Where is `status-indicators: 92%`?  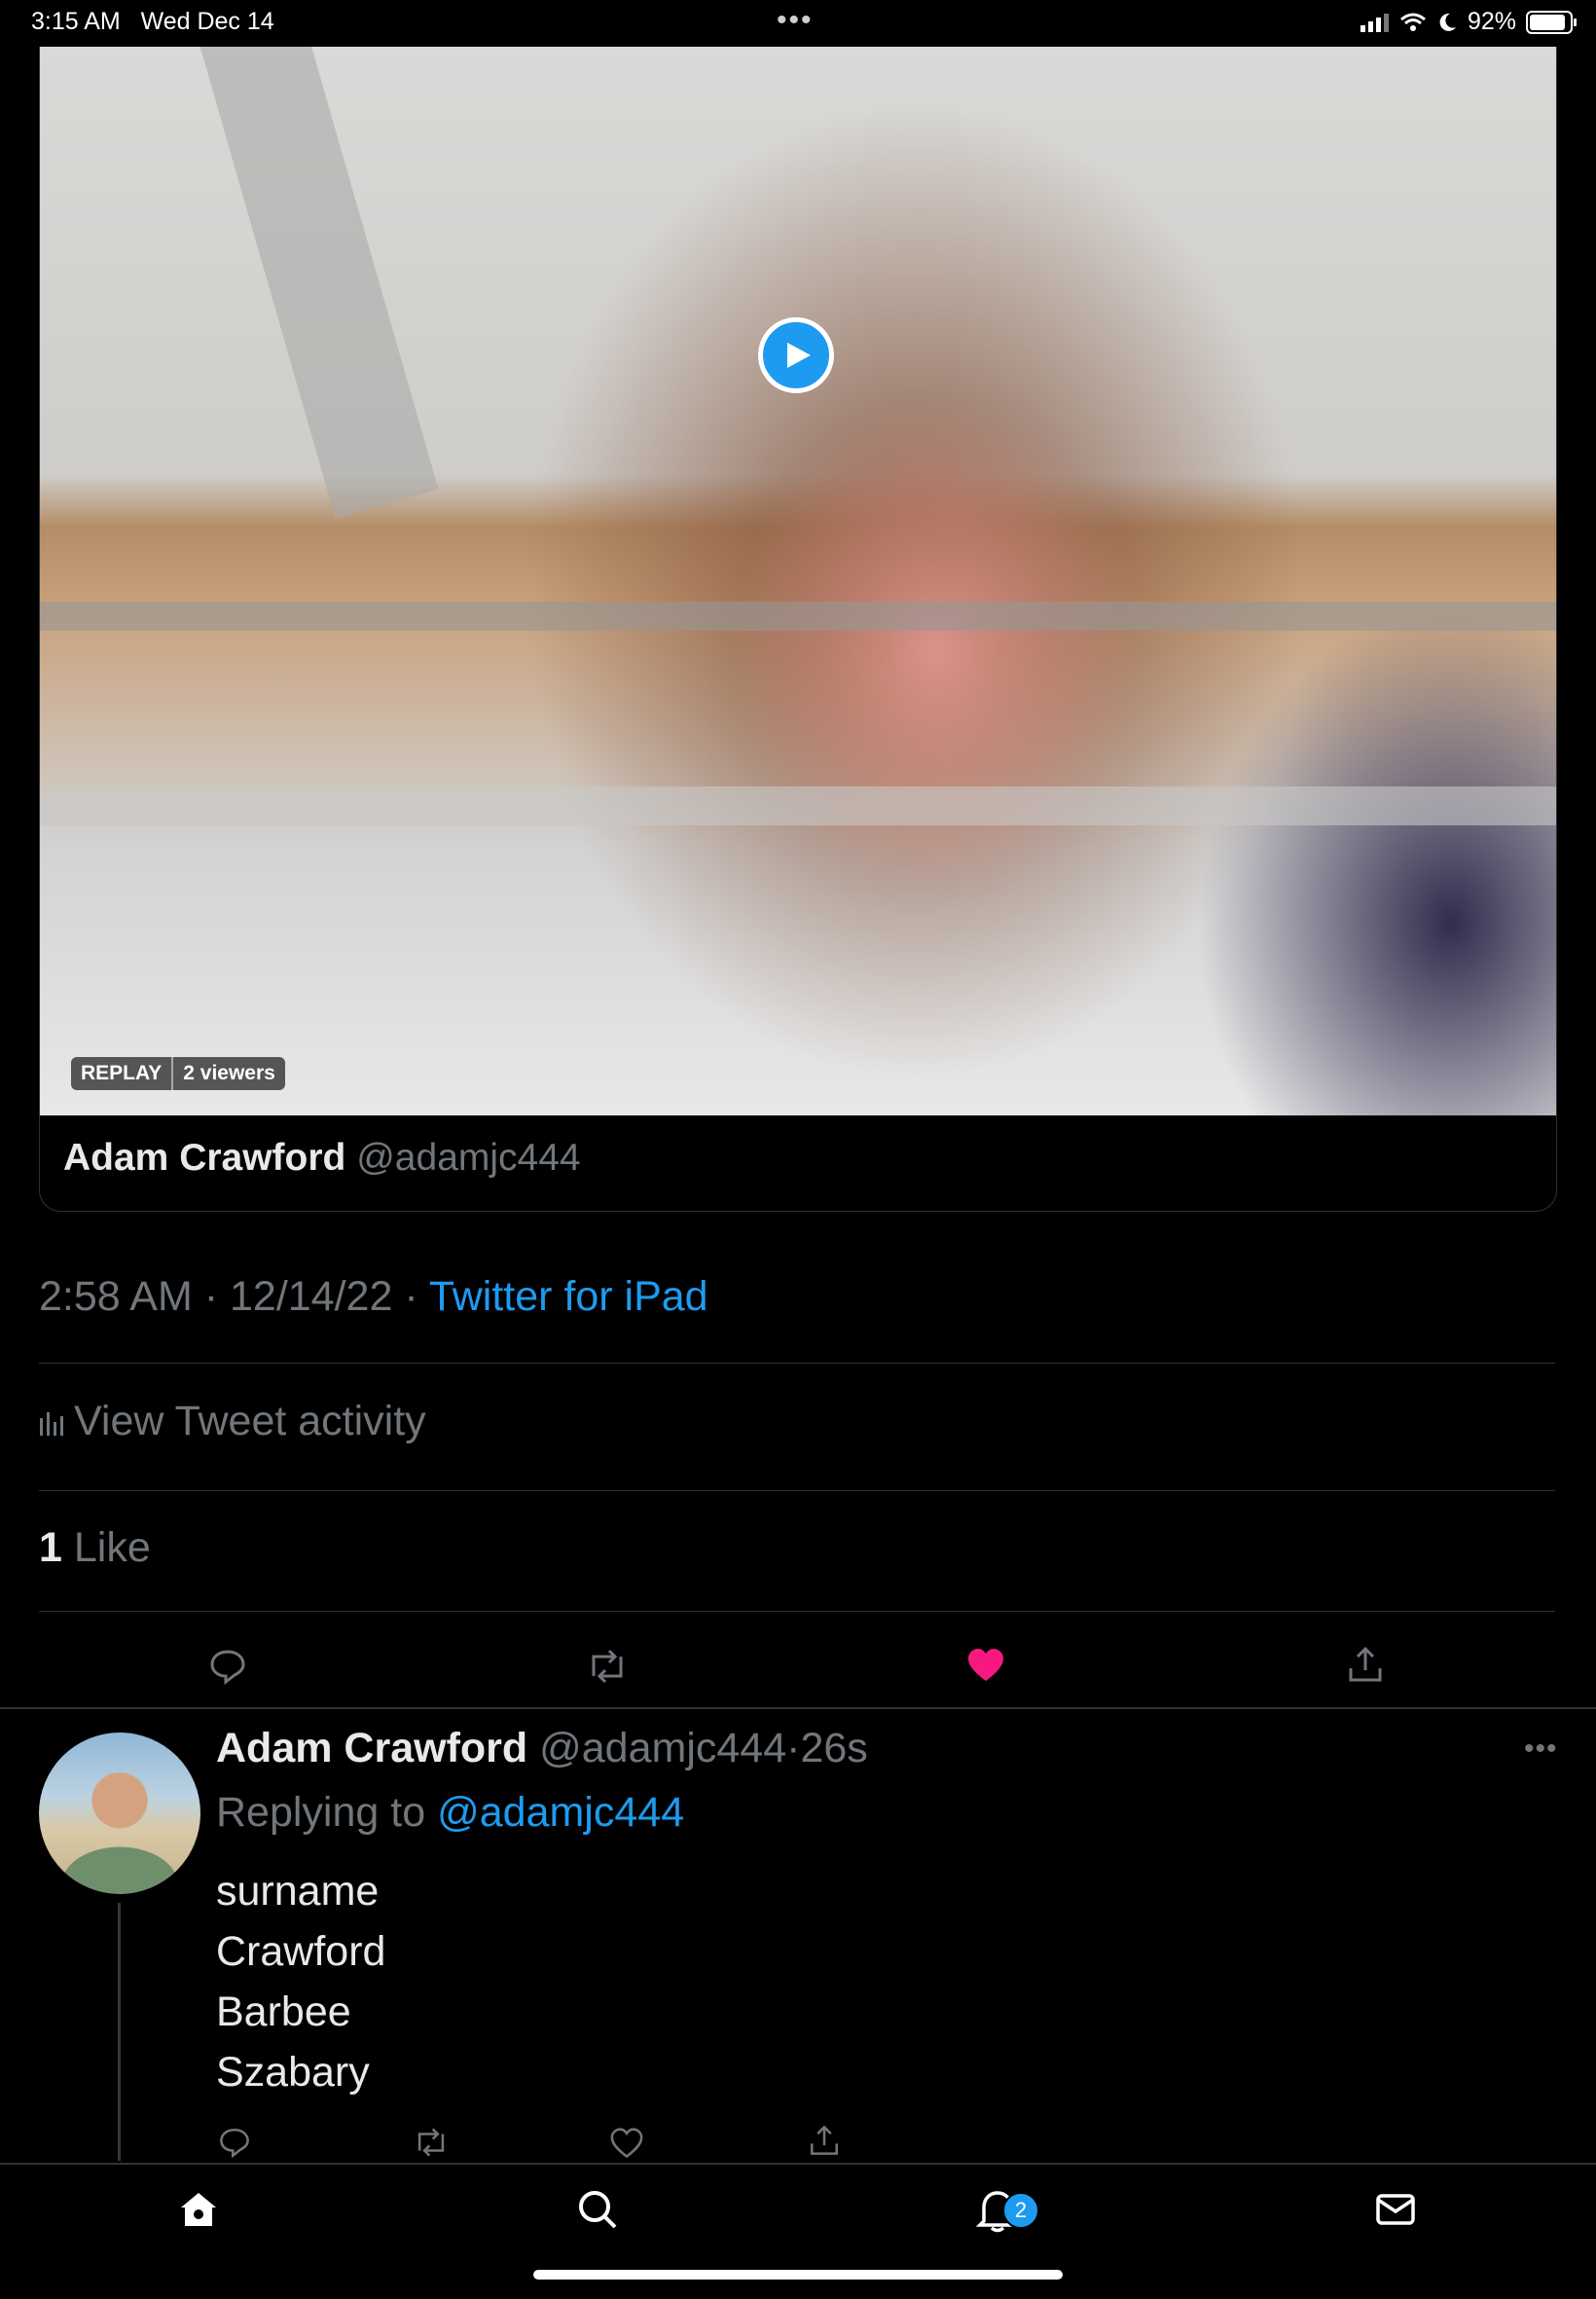
status-indicators: 92% is located at coordinates (1468, 22).